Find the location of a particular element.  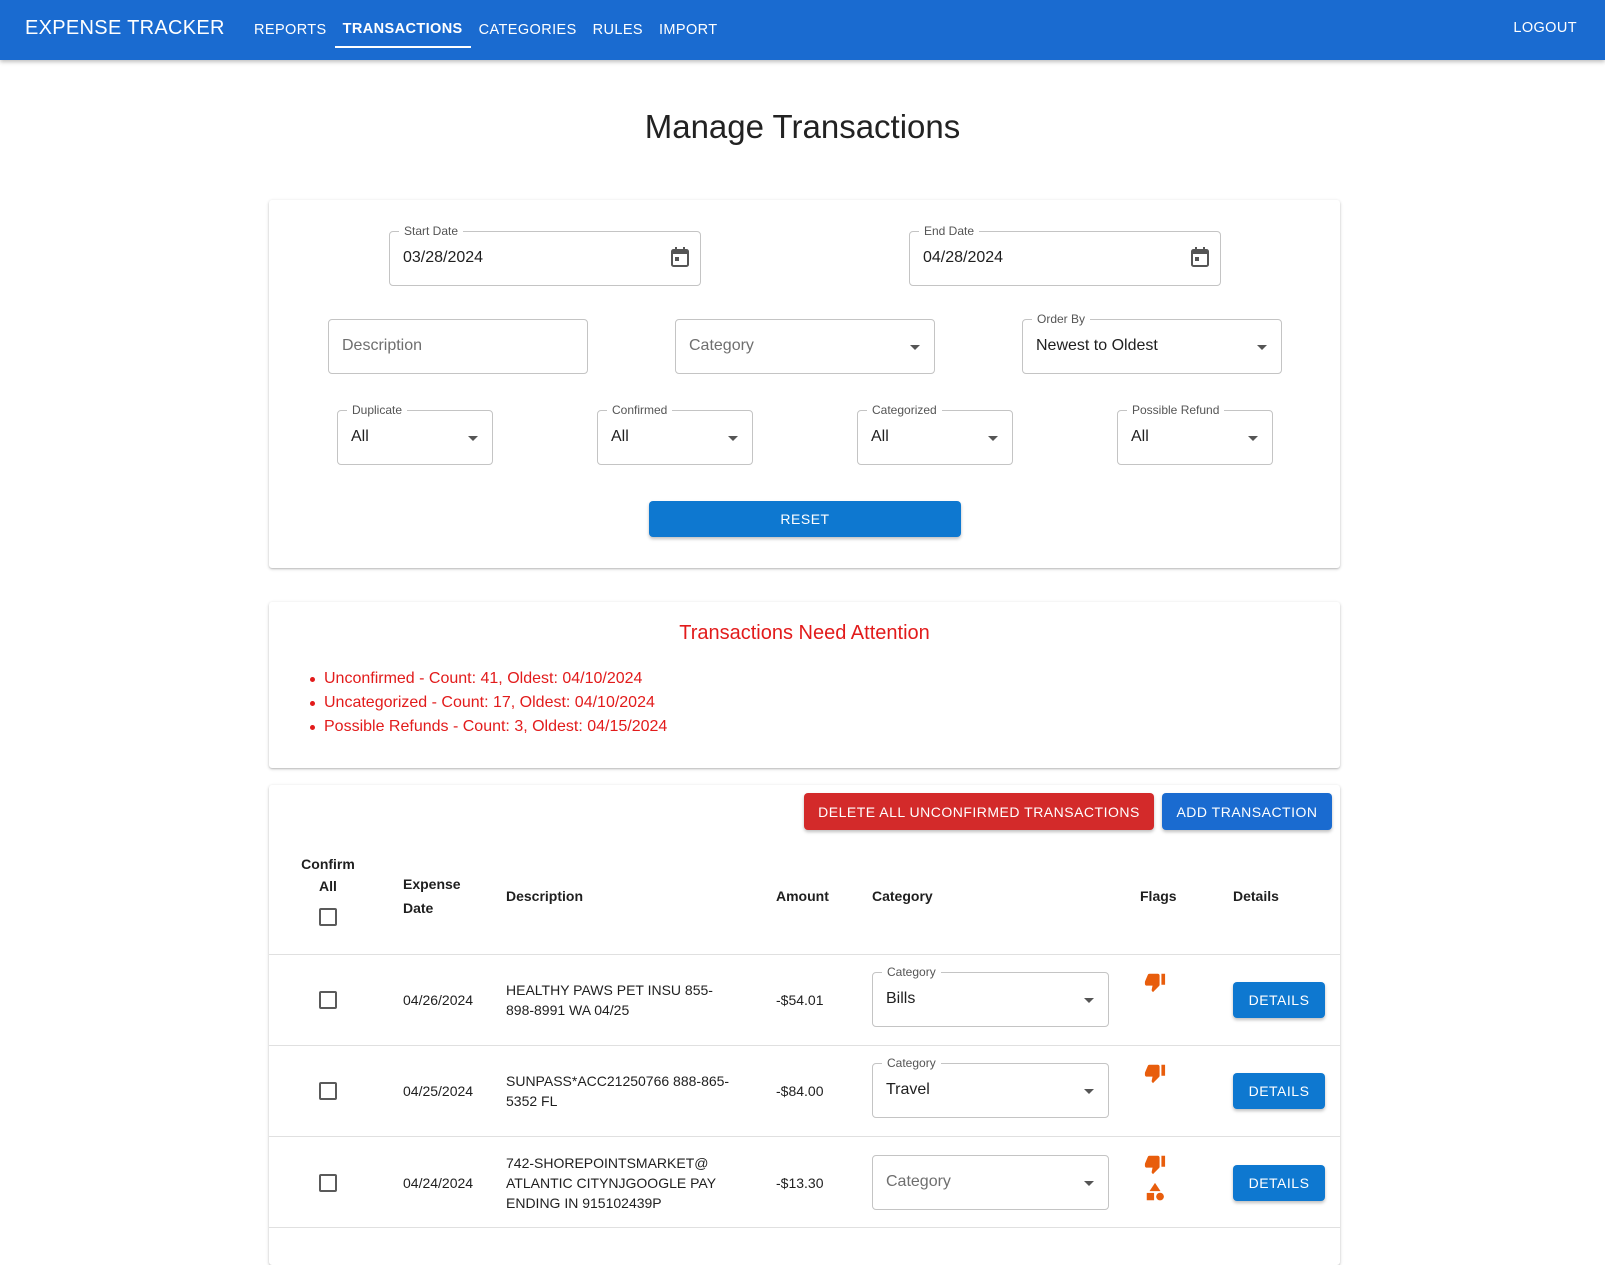

end-date-field: End Date 04/28/2024 is located at coordinates (1065, 254).